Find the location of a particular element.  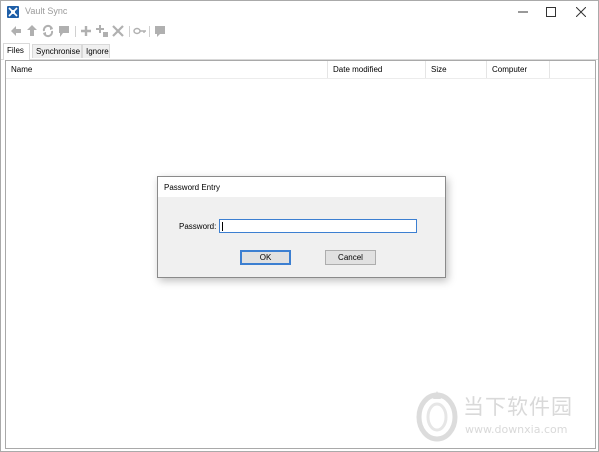

back-arrow-icon is located at coordinates (16, 31).